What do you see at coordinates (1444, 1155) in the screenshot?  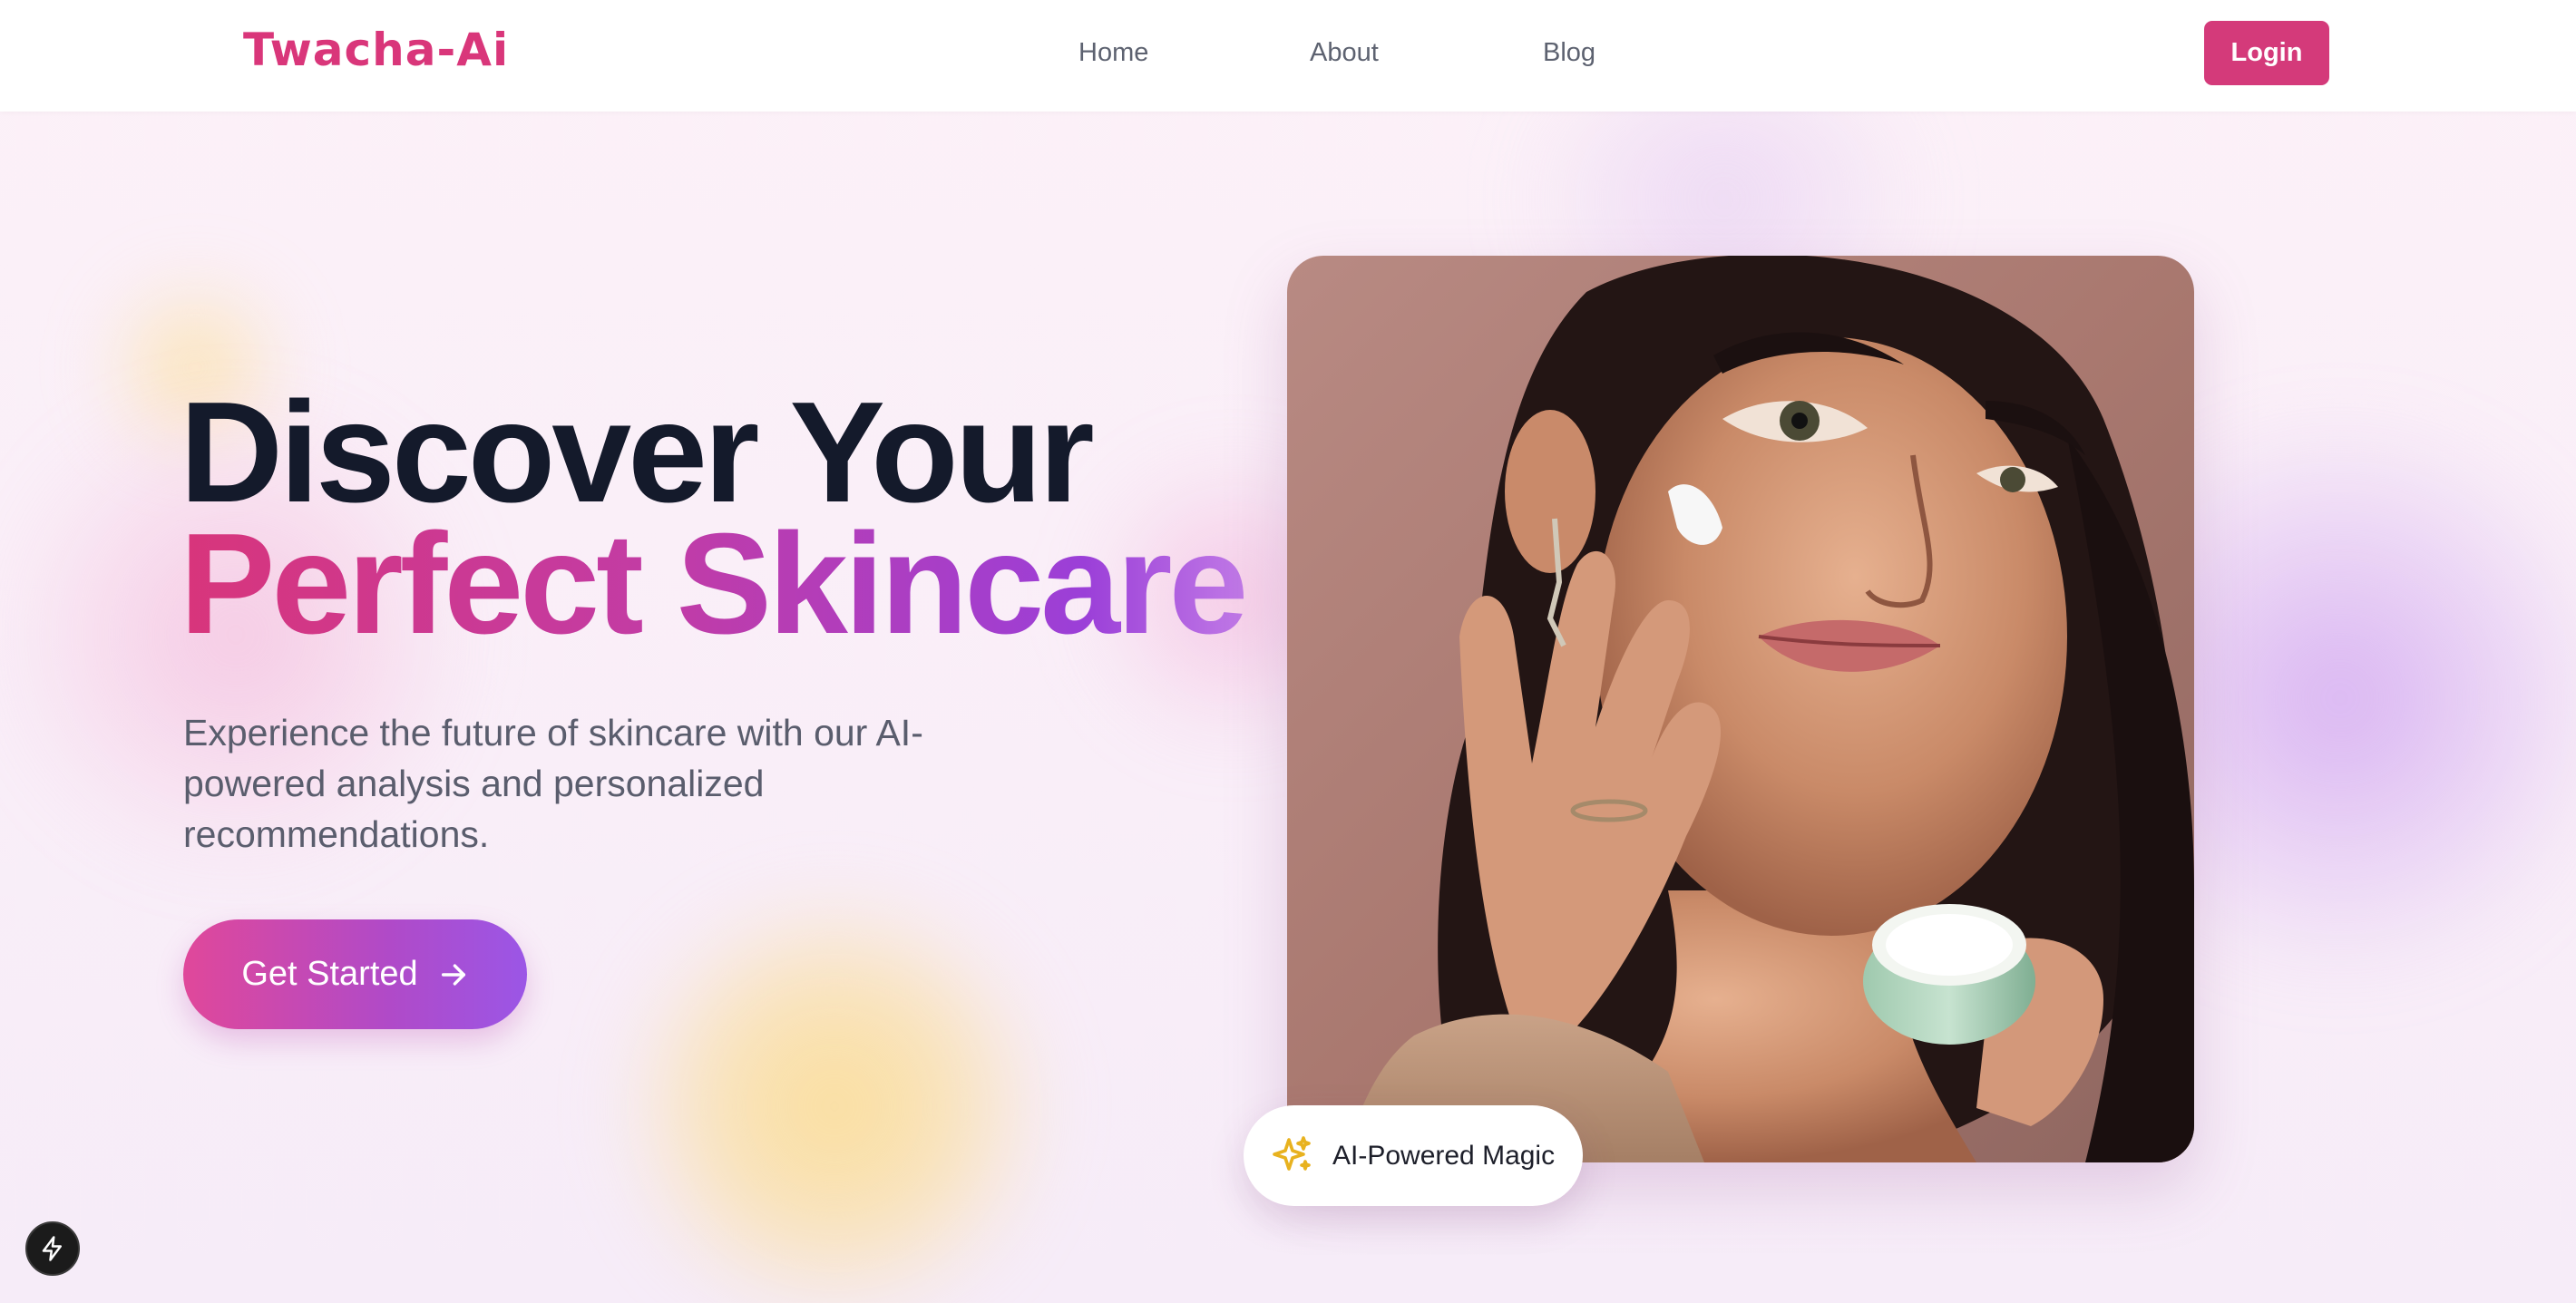 I see `badge-label: AI-Powered Magic` at bounding box center [1444, 1155].